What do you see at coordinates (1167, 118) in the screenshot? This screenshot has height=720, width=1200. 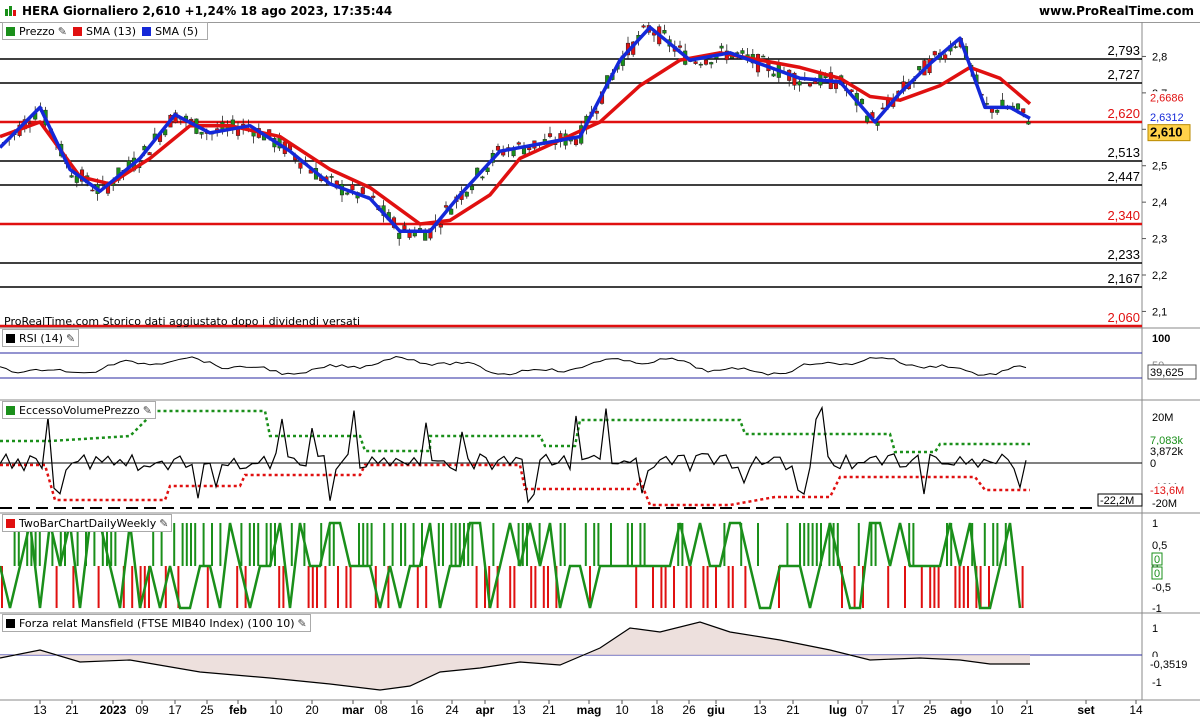 I see `price-tag: 2,6312` at bounding box center [1167, 118].